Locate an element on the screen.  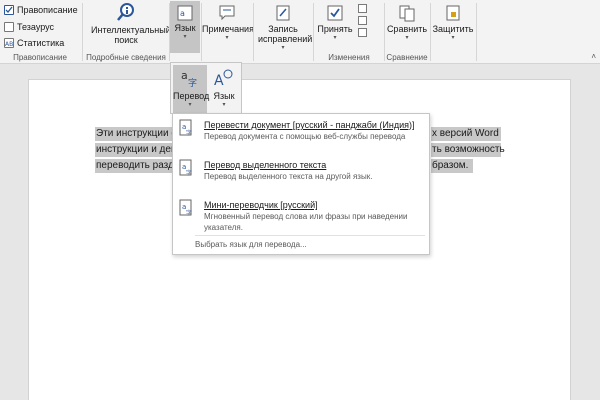
statistics-icon: ABC is located at coordinates (9, 42).